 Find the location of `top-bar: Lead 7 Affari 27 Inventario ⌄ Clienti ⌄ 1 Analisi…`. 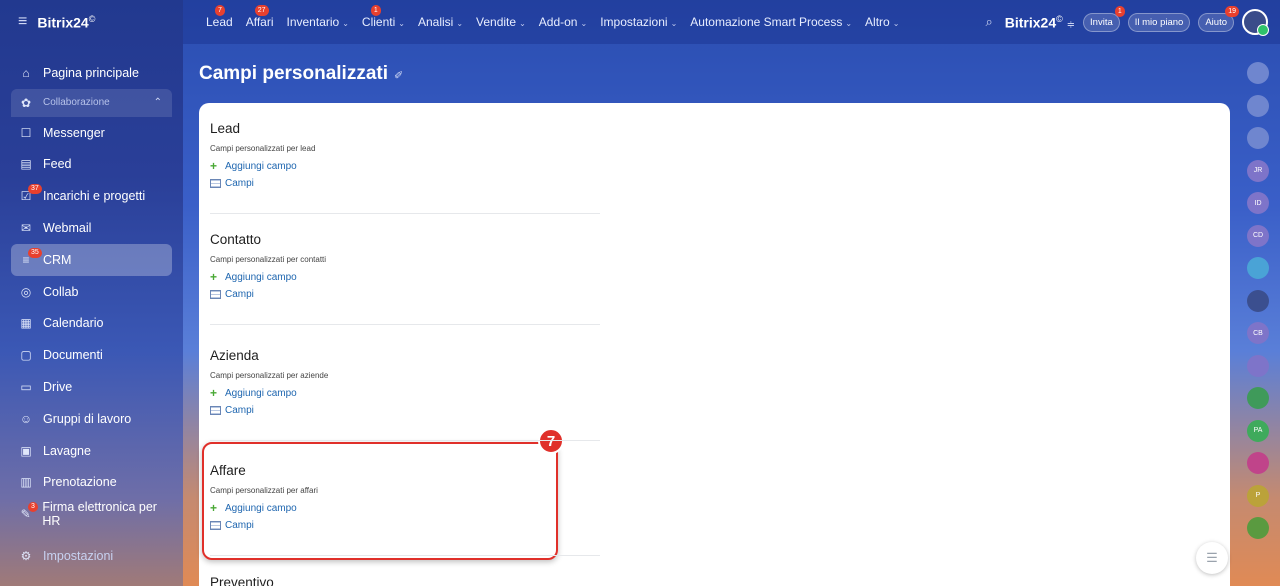

top-bar: Lead 7 Affari 27 Inventario ⌄ Clienti ⌄ 1 Analisi… is located at coordinates (731, 22).